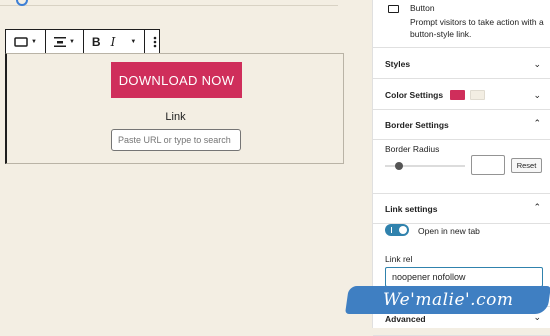 This screenshot has height=336, width=550. Describe the element at coordinates (526, 165) in the screenshot. I see `reset-button: Reset` at that location.